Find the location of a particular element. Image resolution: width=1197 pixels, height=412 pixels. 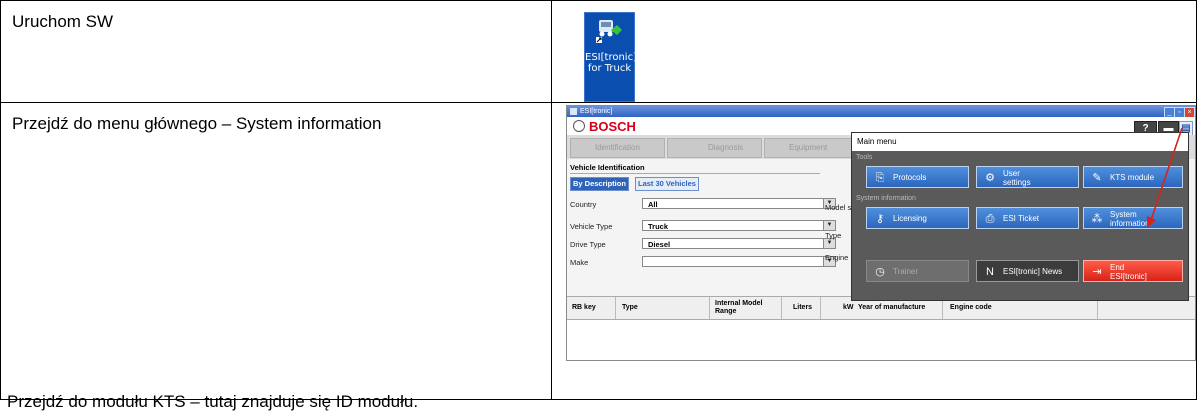

truck-app-icon is located at coordinates (609, 31).